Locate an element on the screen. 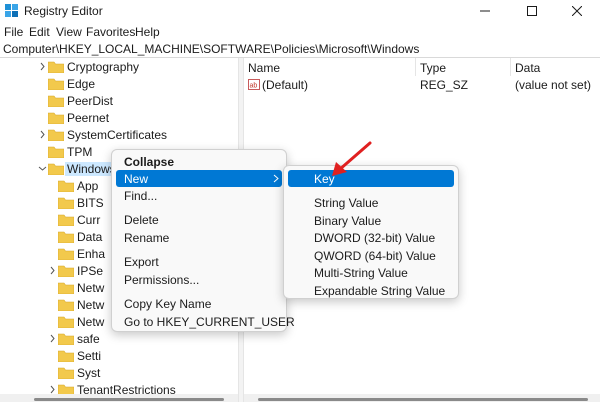  maximize-button is located at coordinates (532, 11).